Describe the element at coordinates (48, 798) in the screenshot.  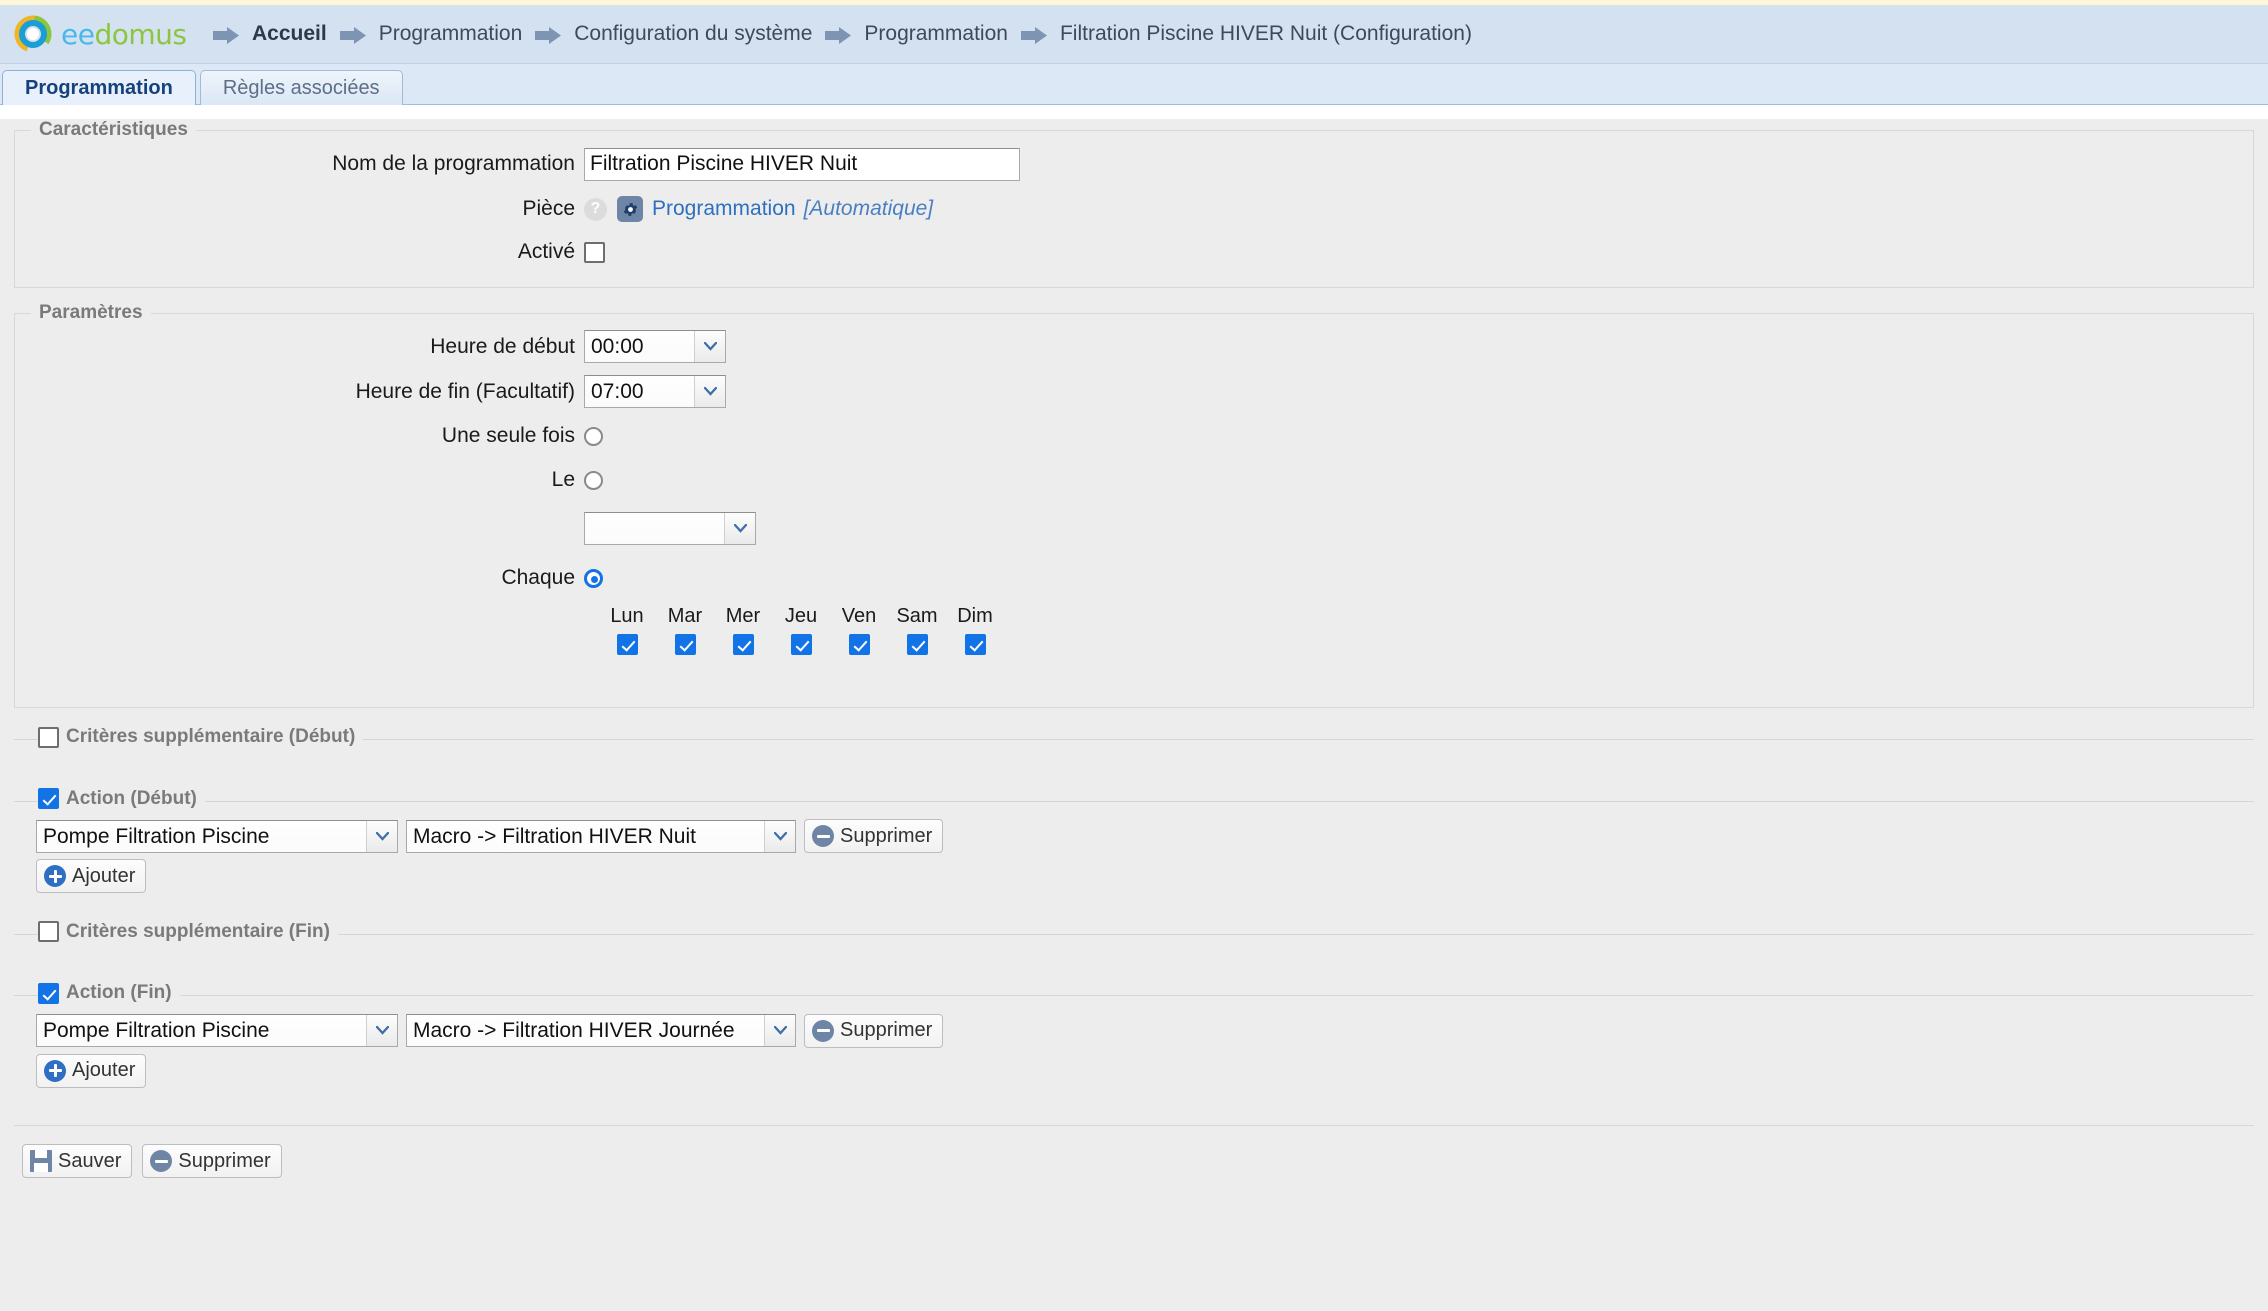
I see `action-debut-checkbox` at that location.